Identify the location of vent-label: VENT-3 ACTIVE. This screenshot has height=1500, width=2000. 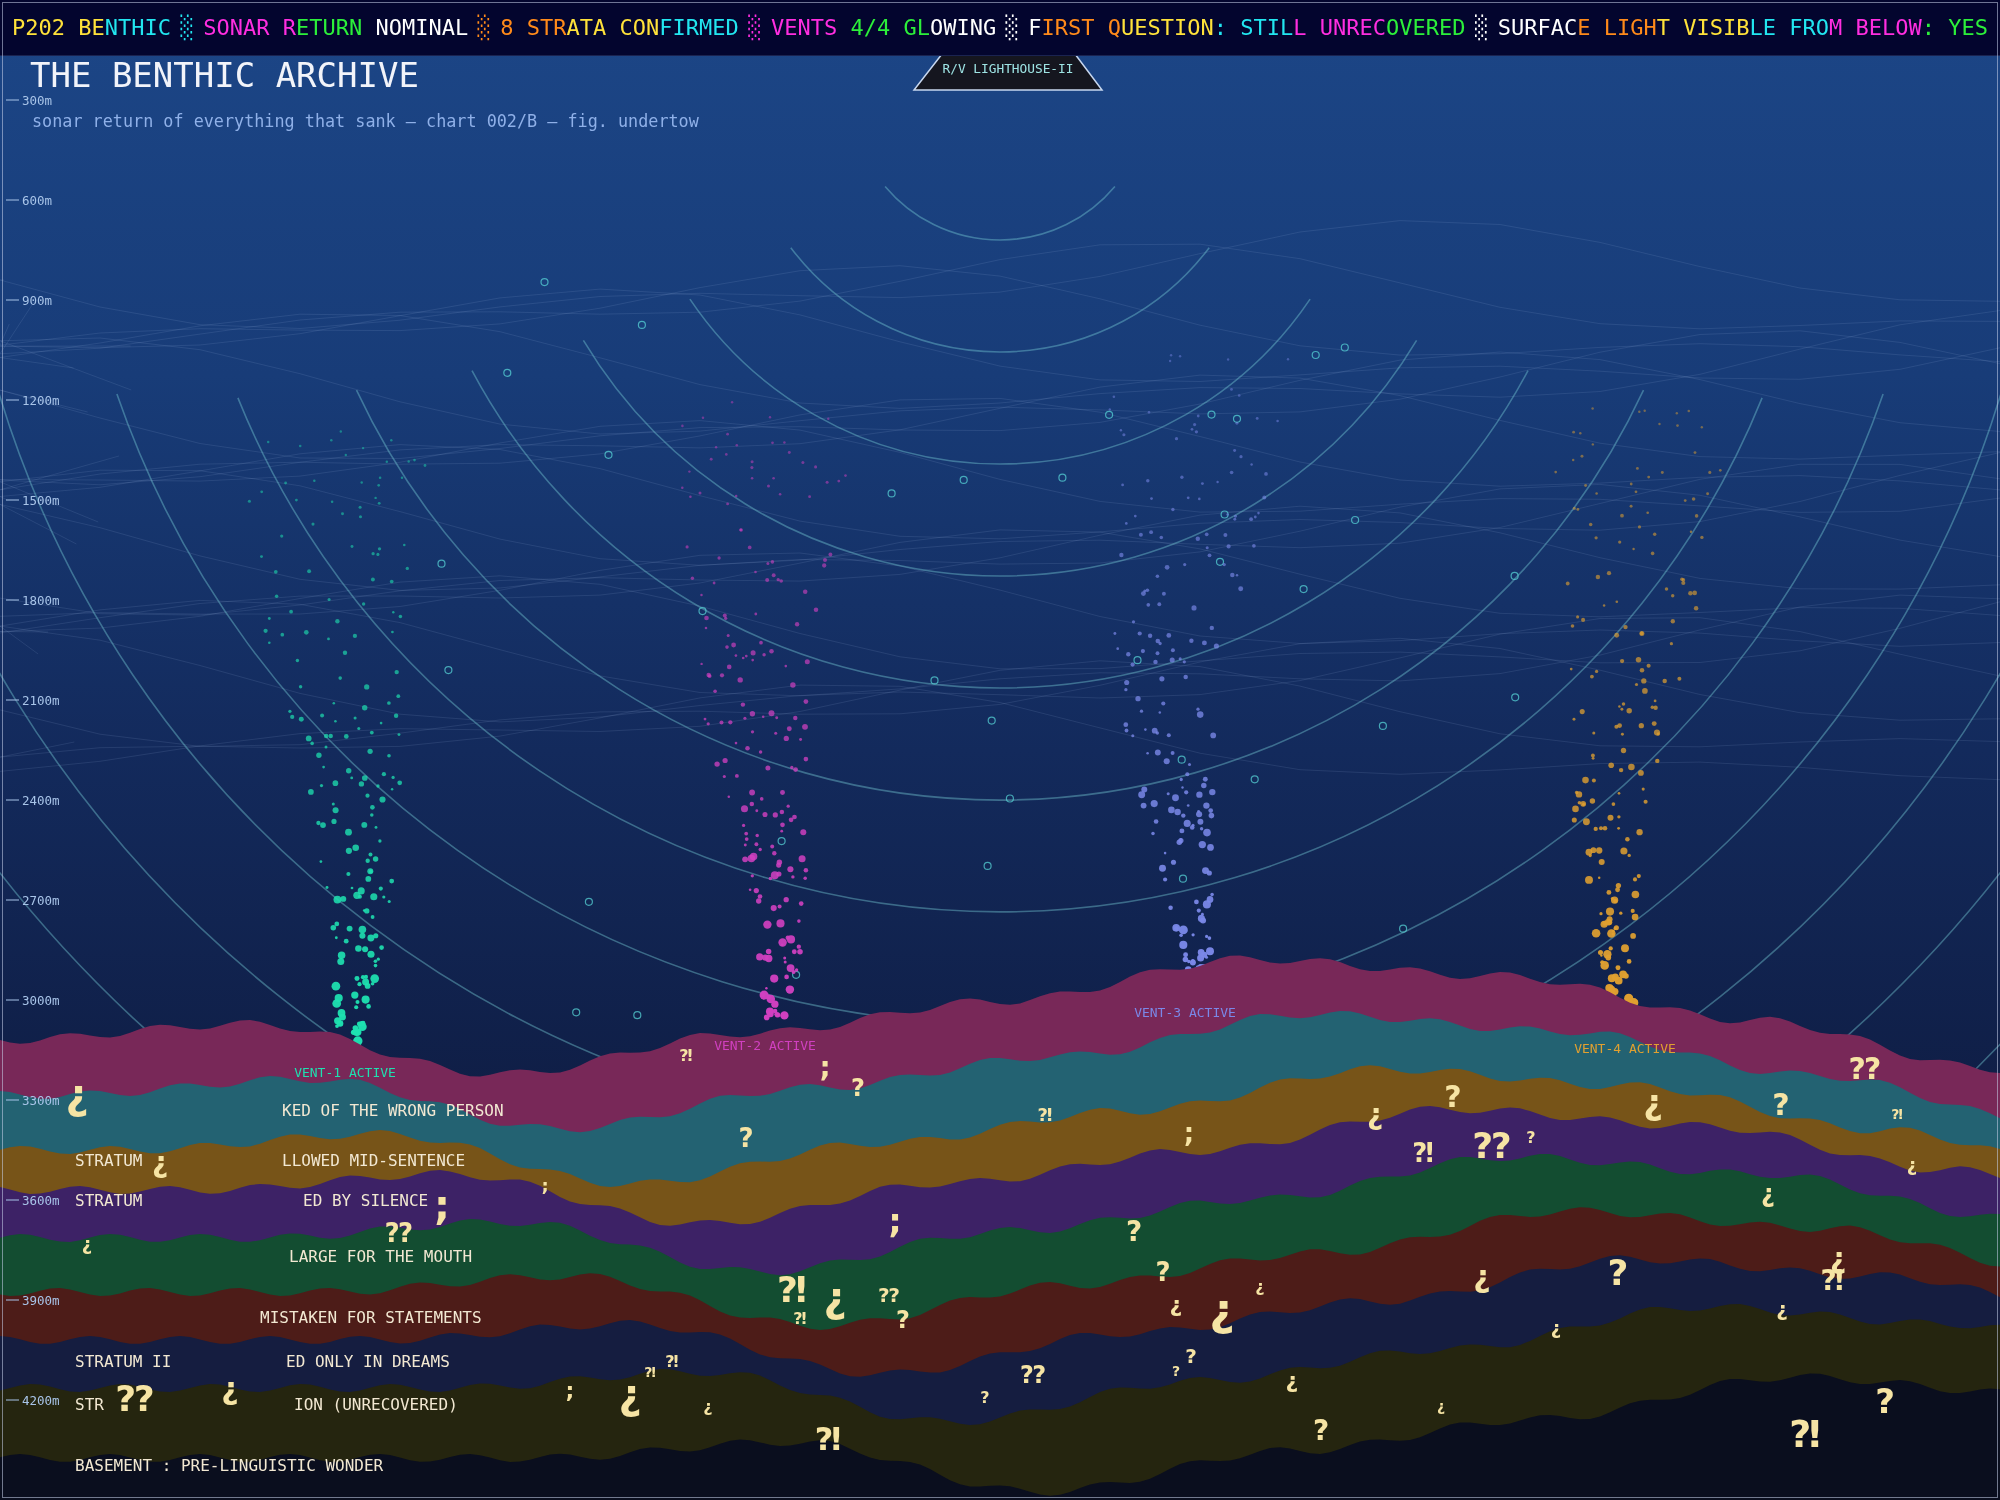
(1185, 1012).